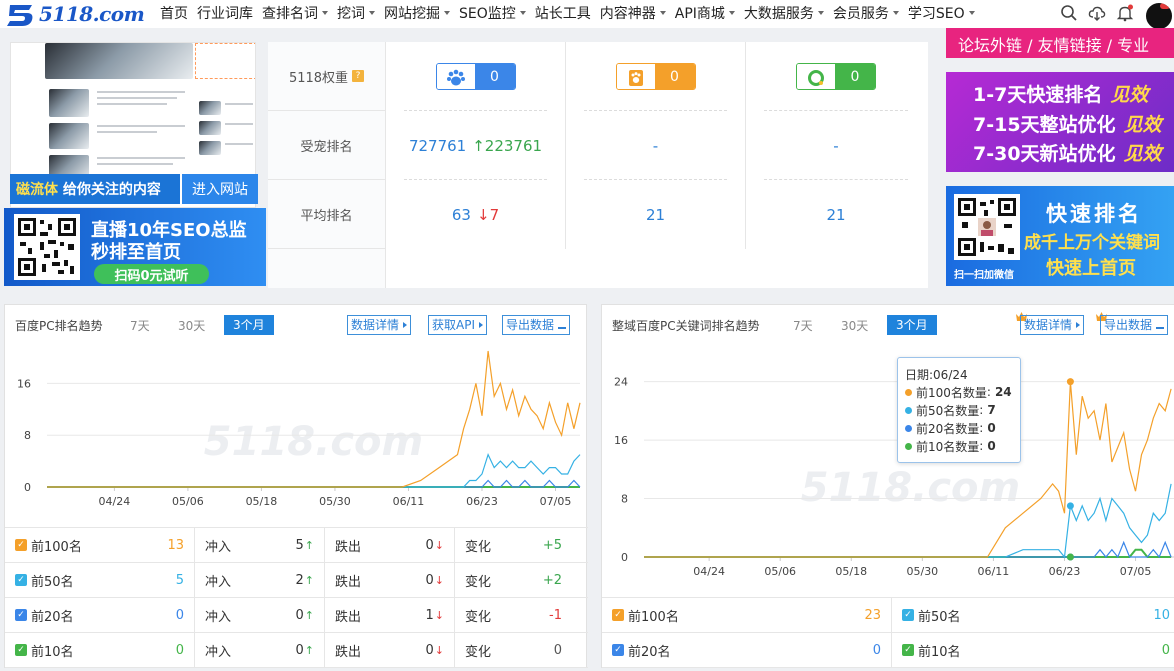  What do you see at coordinates (358, 76) in the screenshot?
I see `help-icon: ?` at bounding box center [358, 76].